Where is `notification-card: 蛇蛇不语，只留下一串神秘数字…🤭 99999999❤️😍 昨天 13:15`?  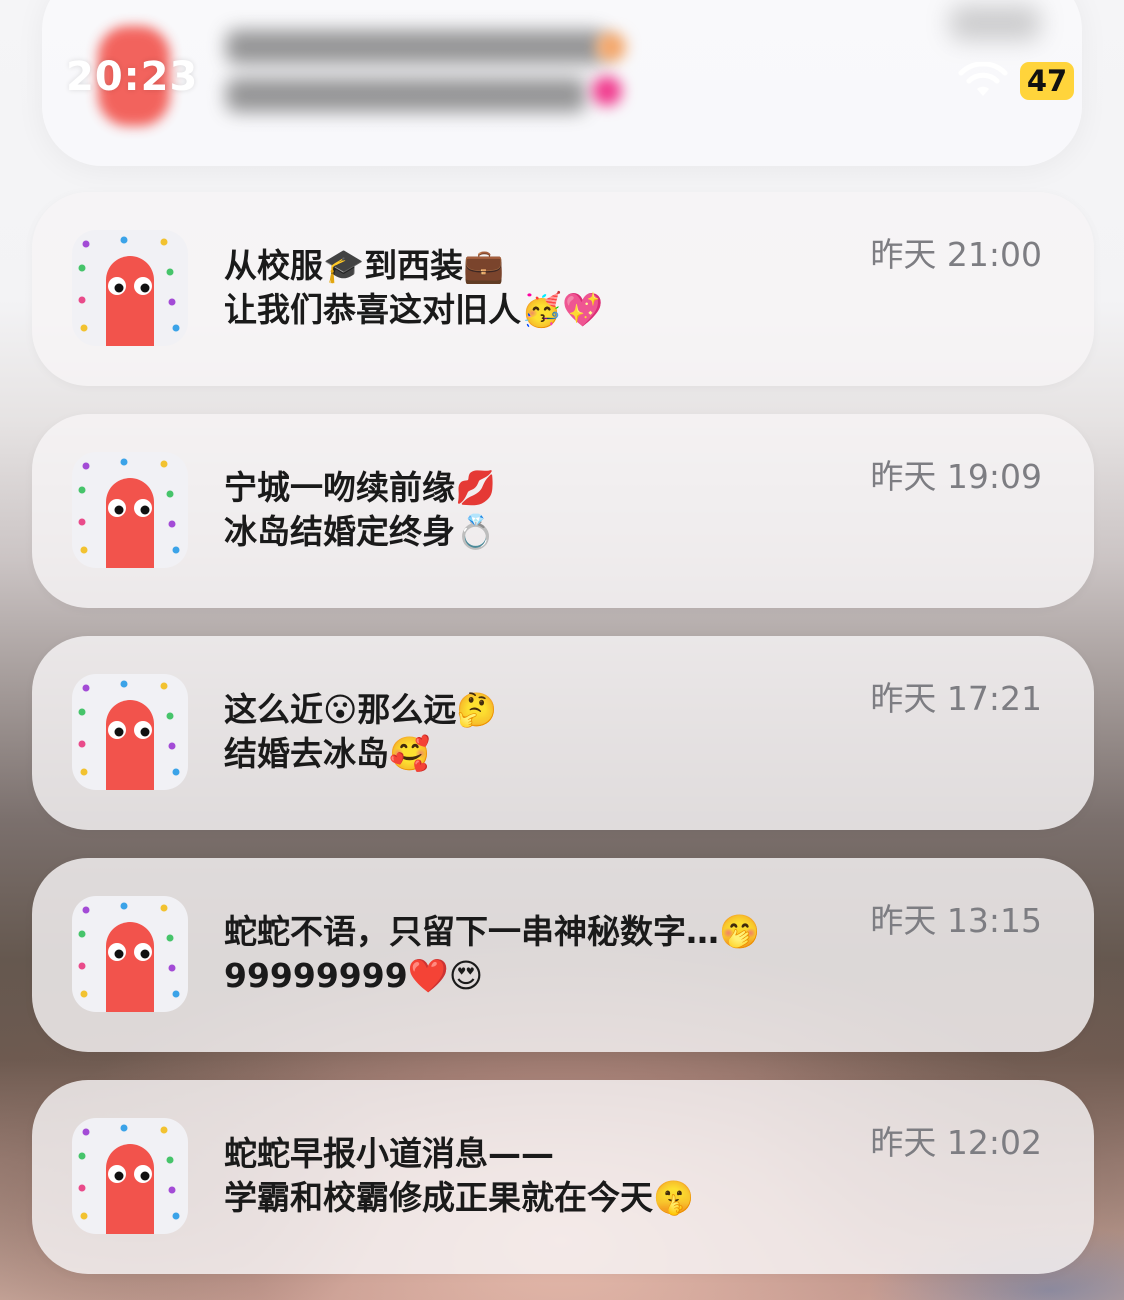
notification-card: 蛇蛇不语，只留下一串神秘数字…🤭 99999999❤️😍 昨天 13:15 is located at coordinates (563, 955).